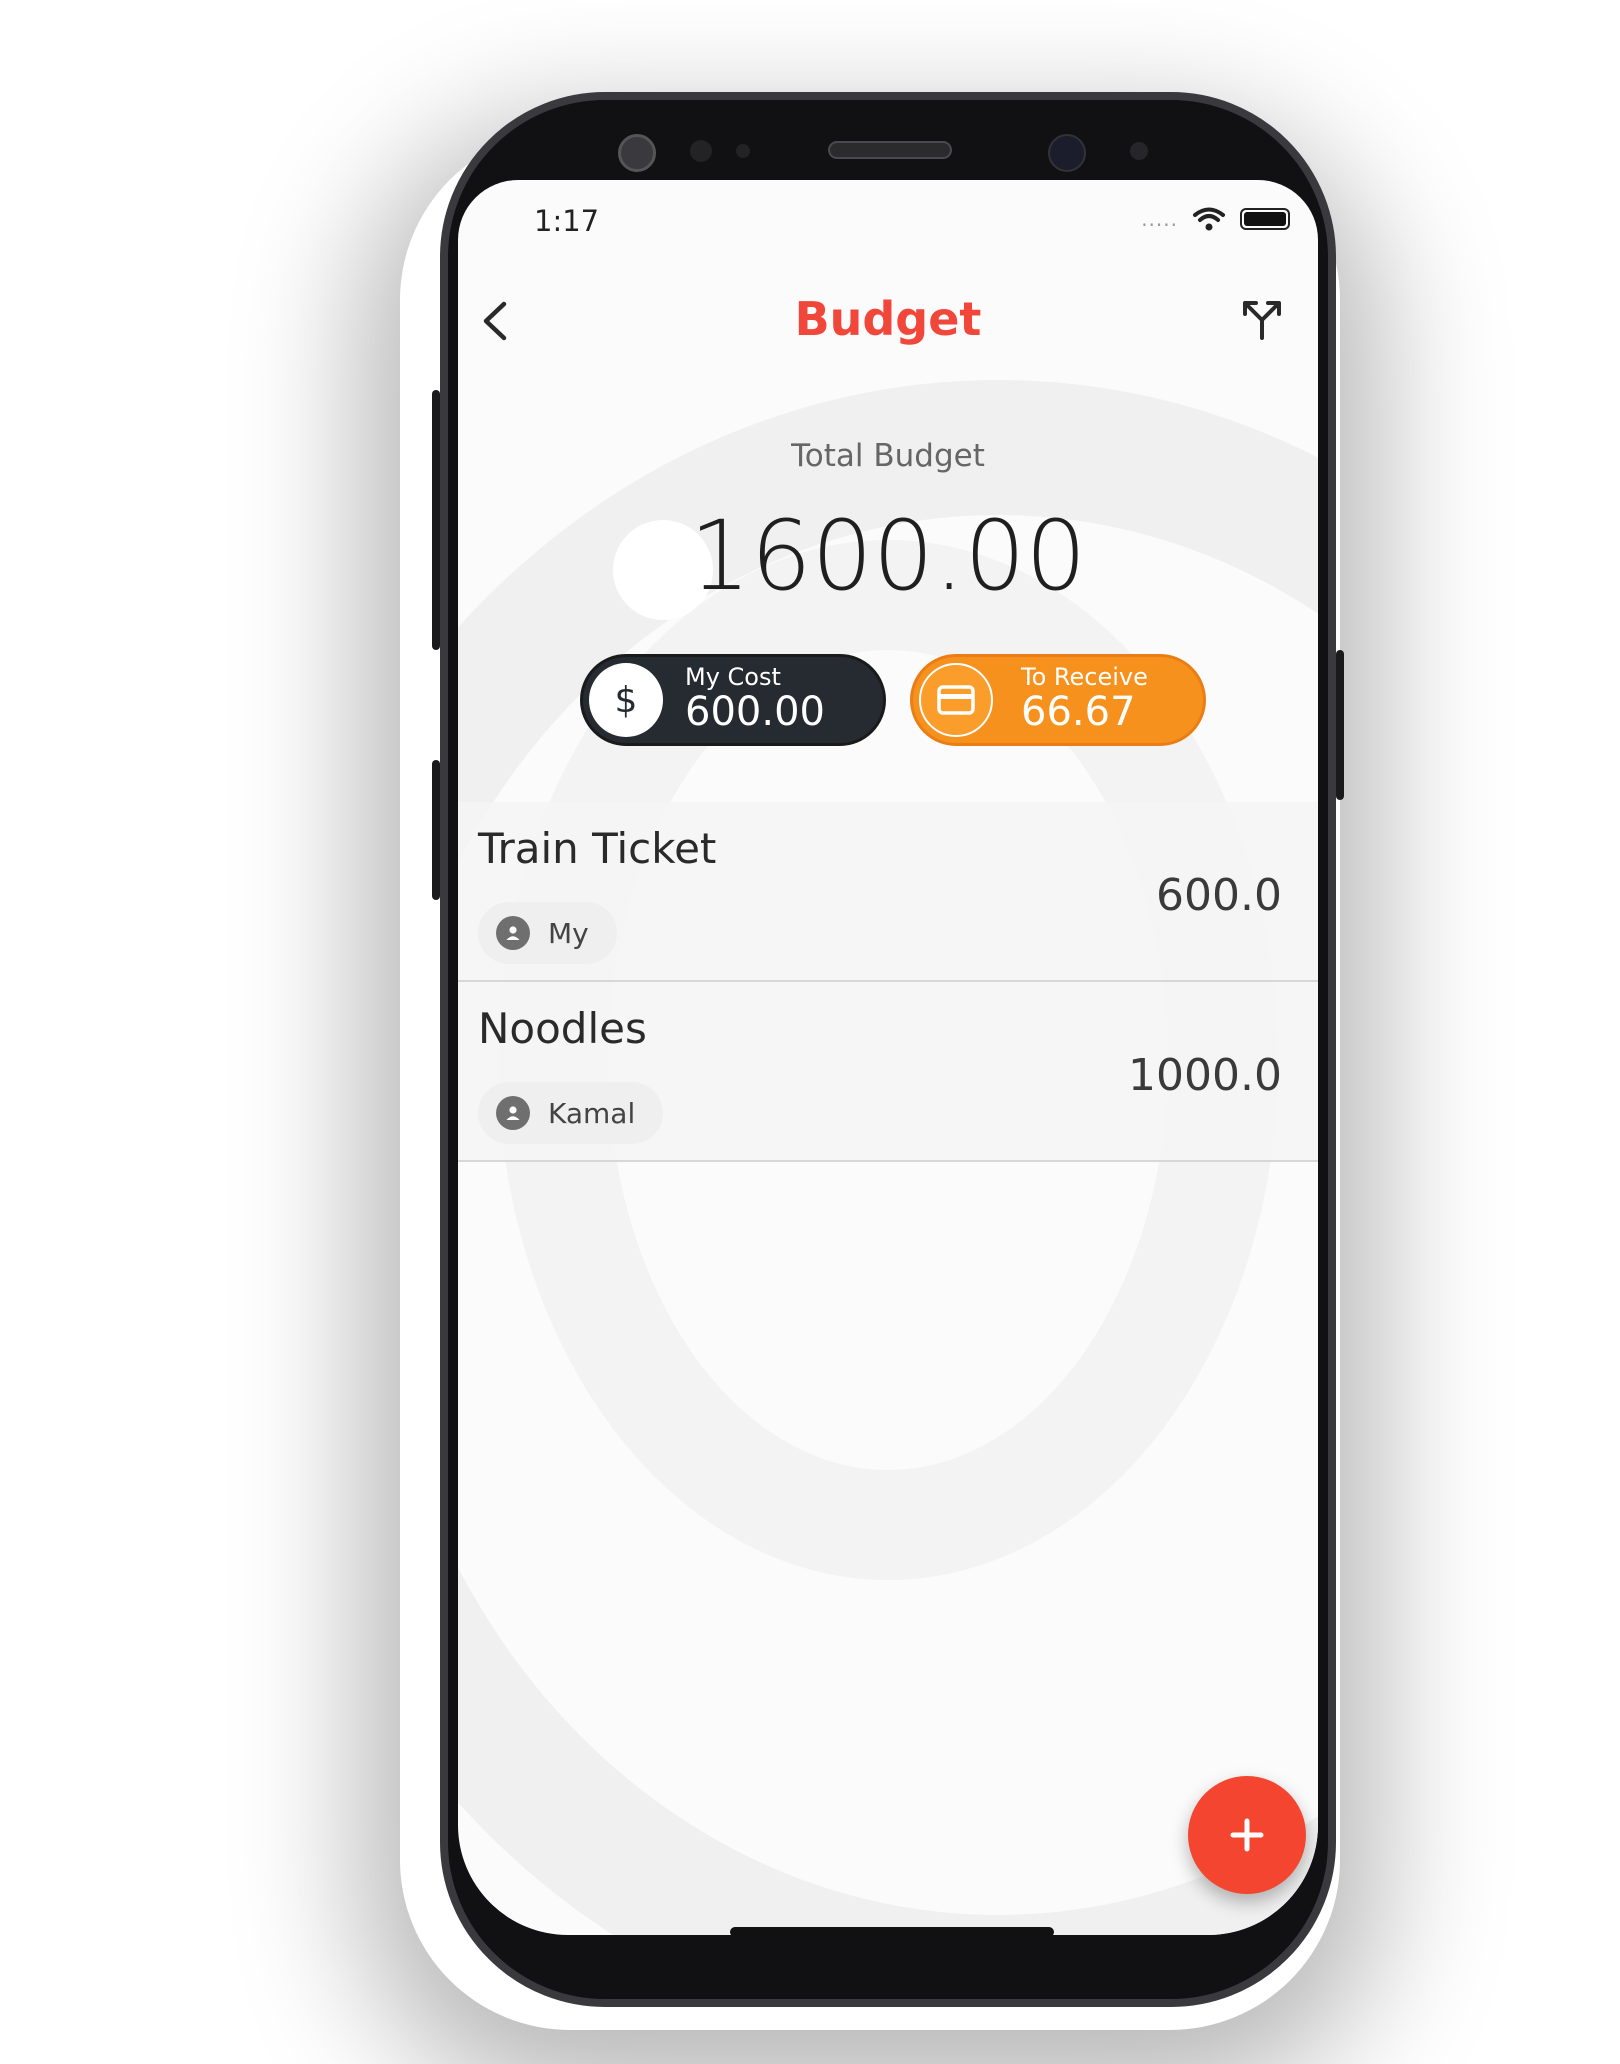 The image size is (1620, 2064). I want to click on expense-title: Noodles, so click(562, 1028).